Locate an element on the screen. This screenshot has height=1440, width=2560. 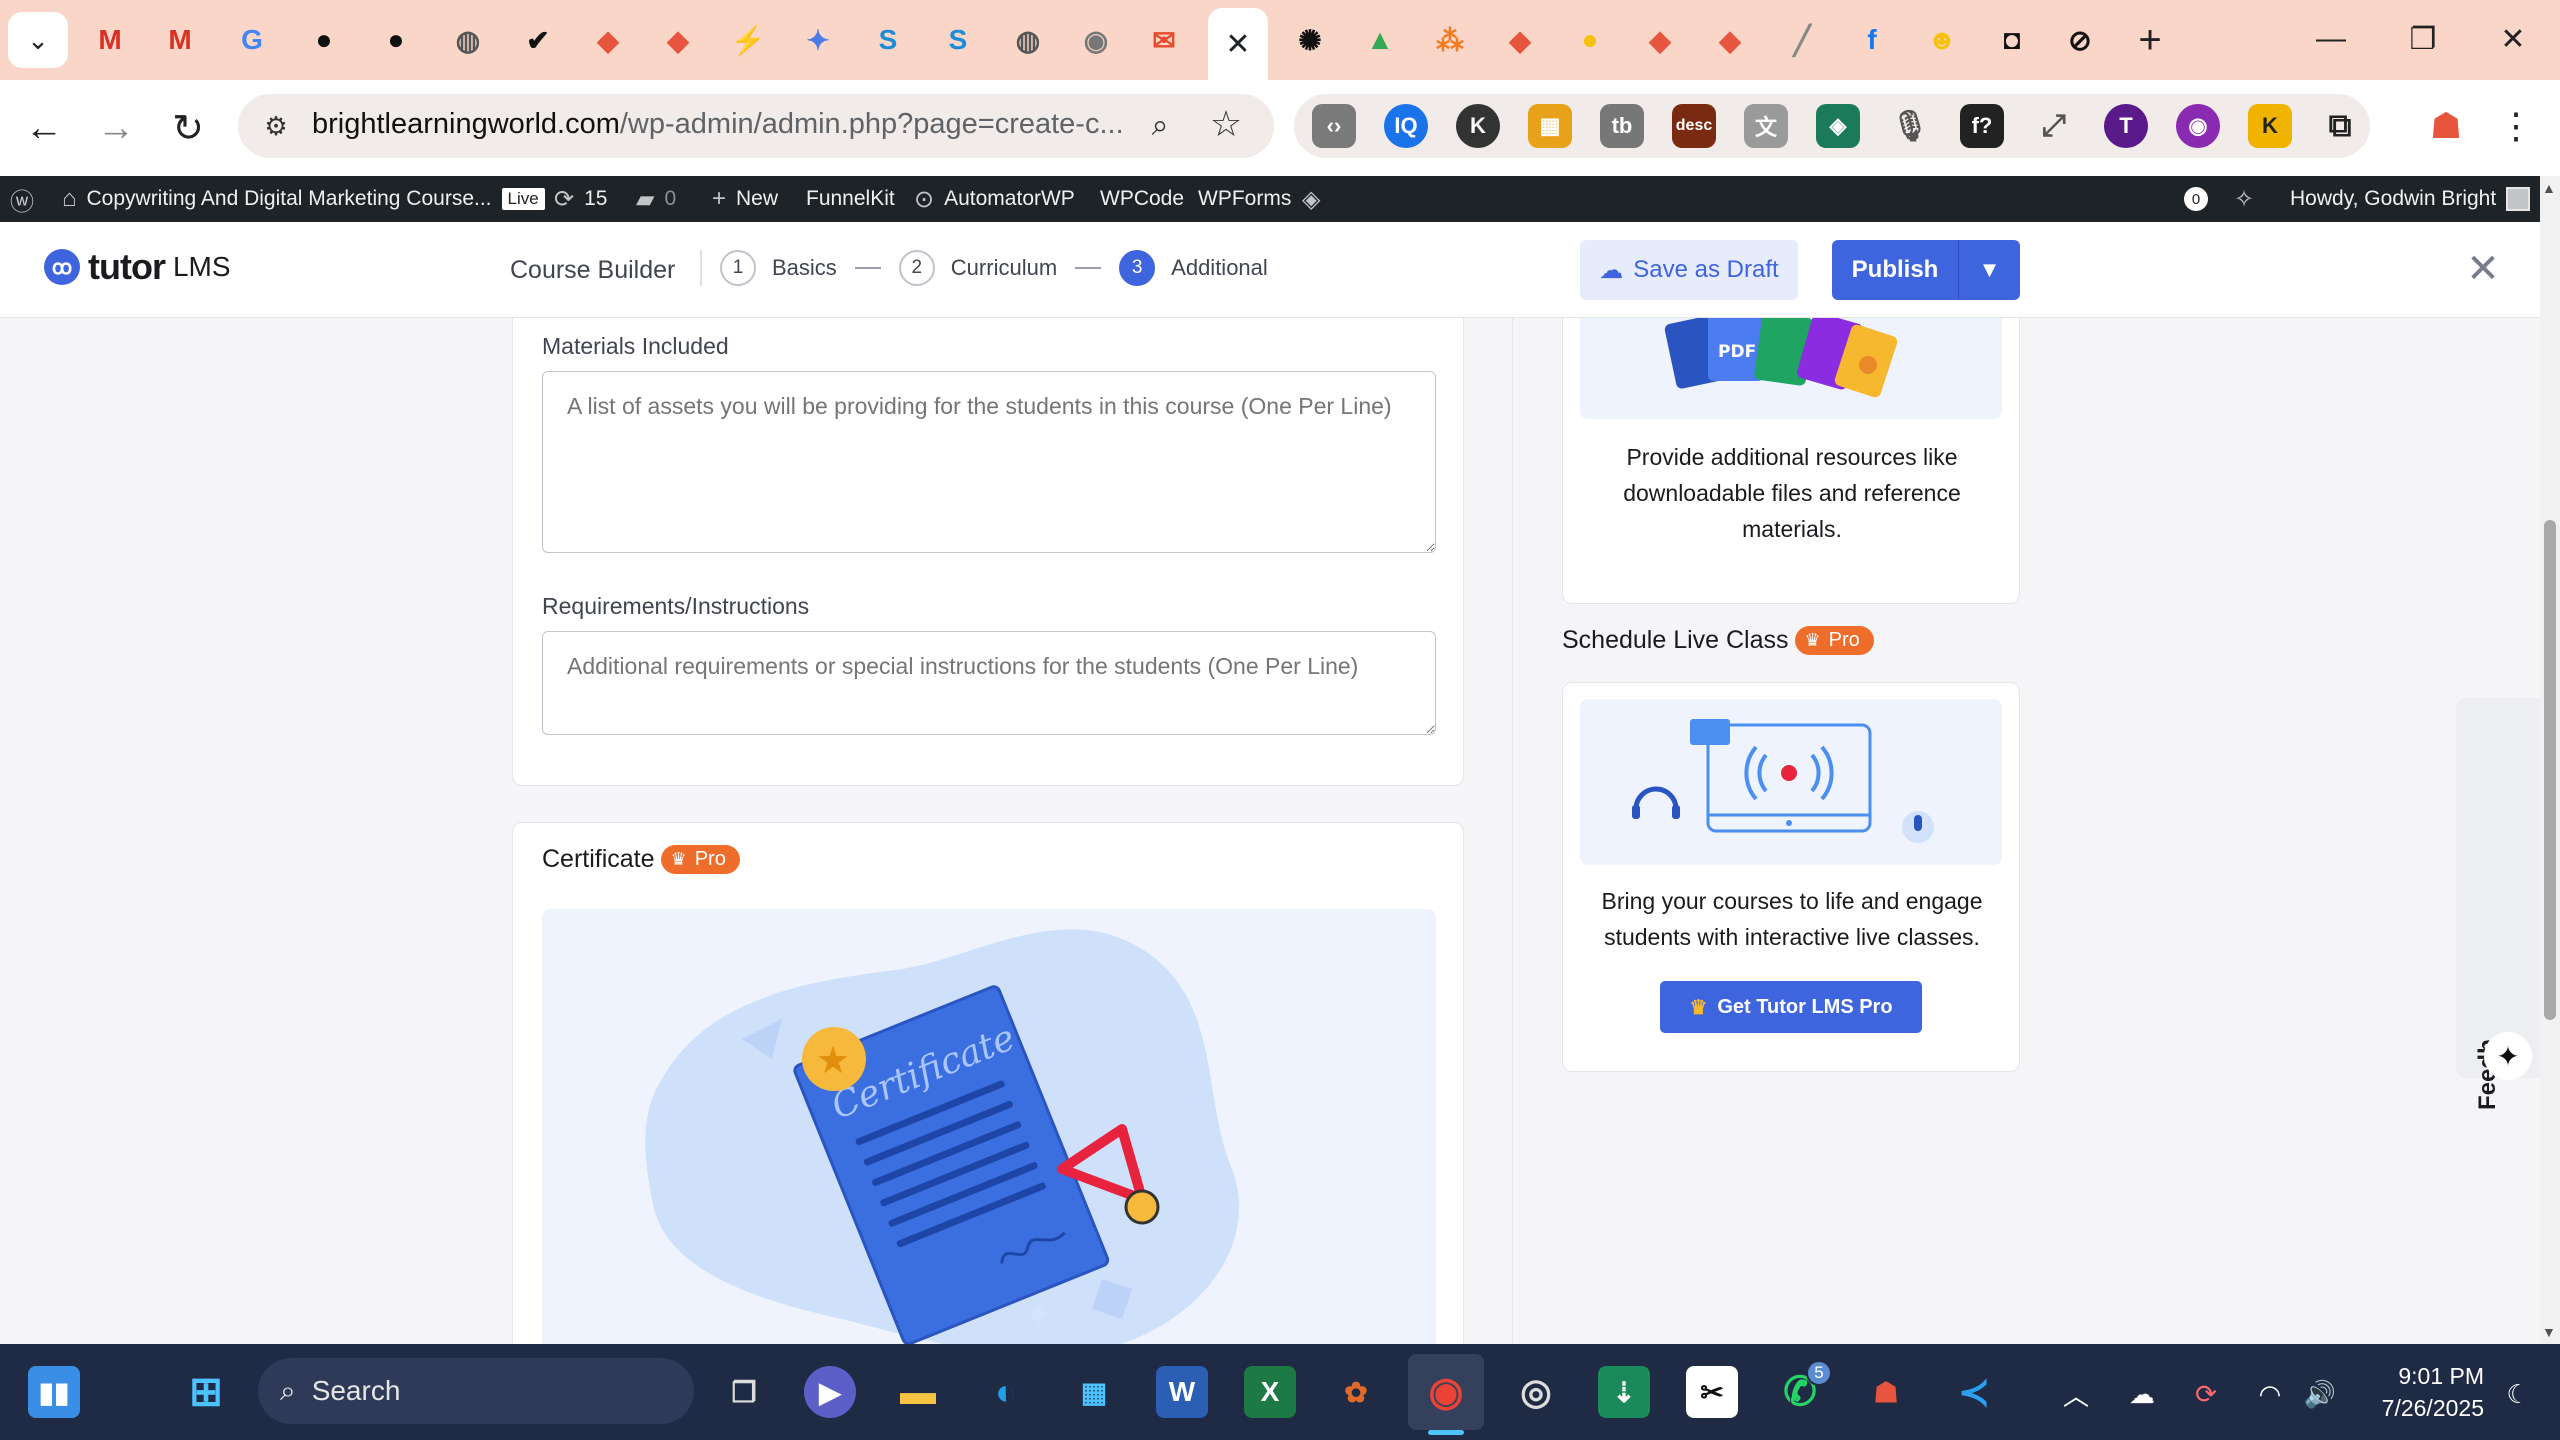
obs-icon: ◎ is located at coordinates (1536, 1392).